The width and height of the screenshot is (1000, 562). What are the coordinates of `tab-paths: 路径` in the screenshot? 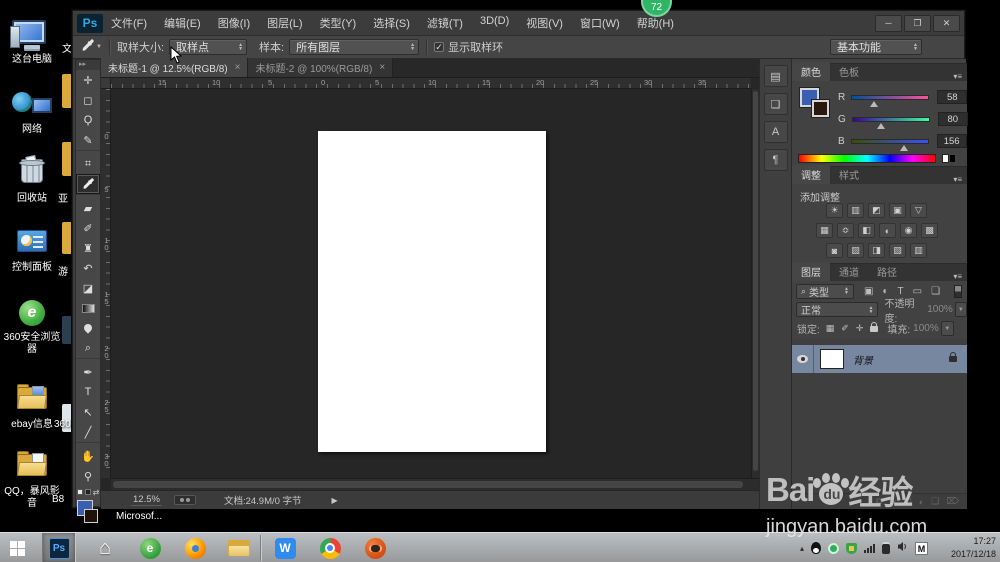 It's located at (887, 271).